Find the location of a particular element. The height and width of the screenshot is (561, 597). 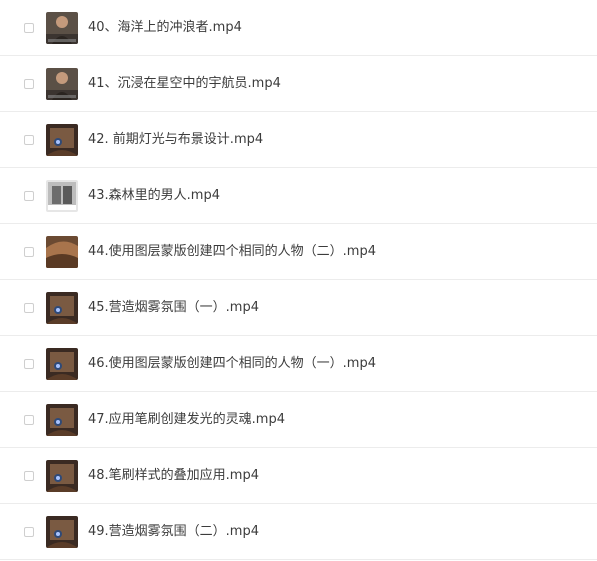

list-item: 45.营造烟雾氛围（一）.mp4 is located at coordinates (298, 308).